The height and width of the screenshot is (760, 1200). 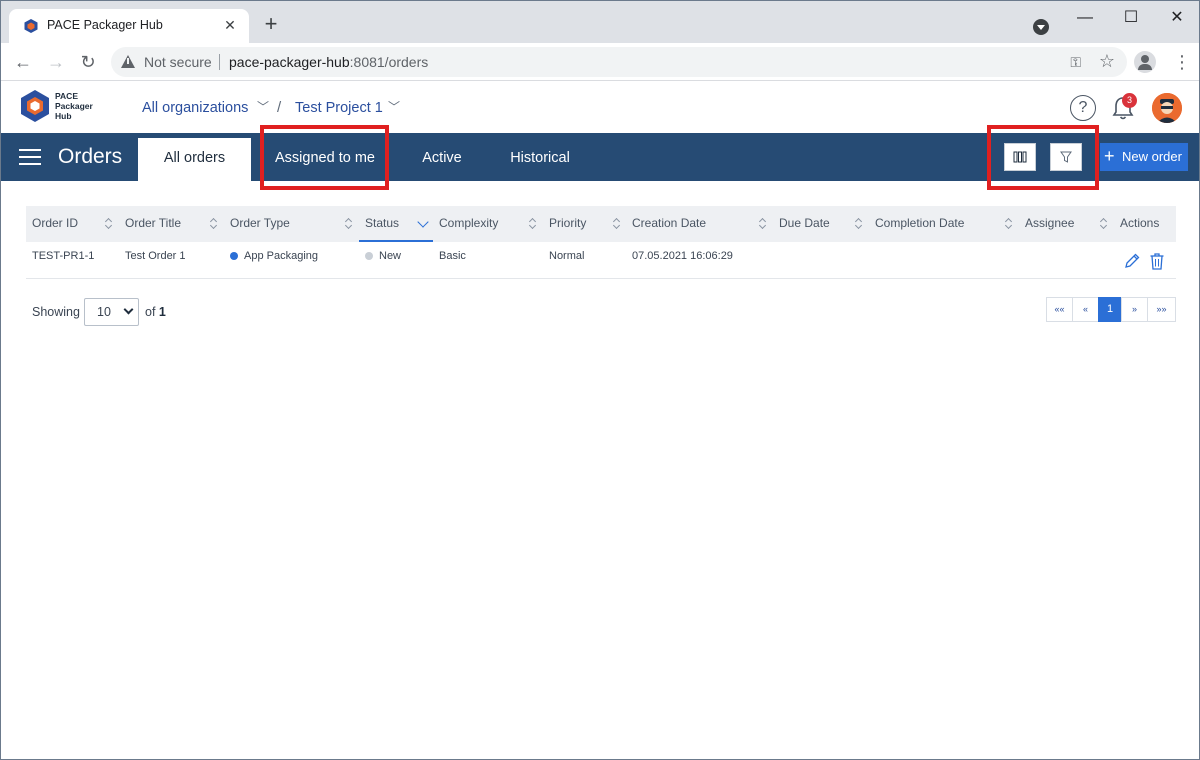 What do you see at coordinates (90, 156) in the screenshot?
I see `page-title: Orders` at bounding box center [90, 156].